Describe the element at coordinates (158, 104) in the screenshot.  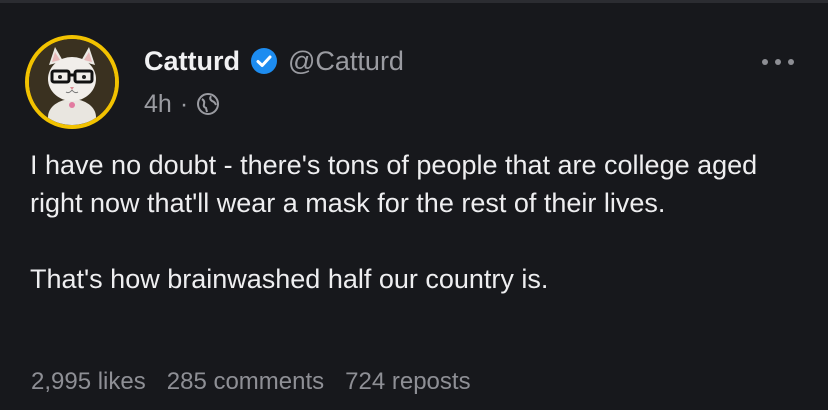
I see `post-timestamp: 4h` at that location.